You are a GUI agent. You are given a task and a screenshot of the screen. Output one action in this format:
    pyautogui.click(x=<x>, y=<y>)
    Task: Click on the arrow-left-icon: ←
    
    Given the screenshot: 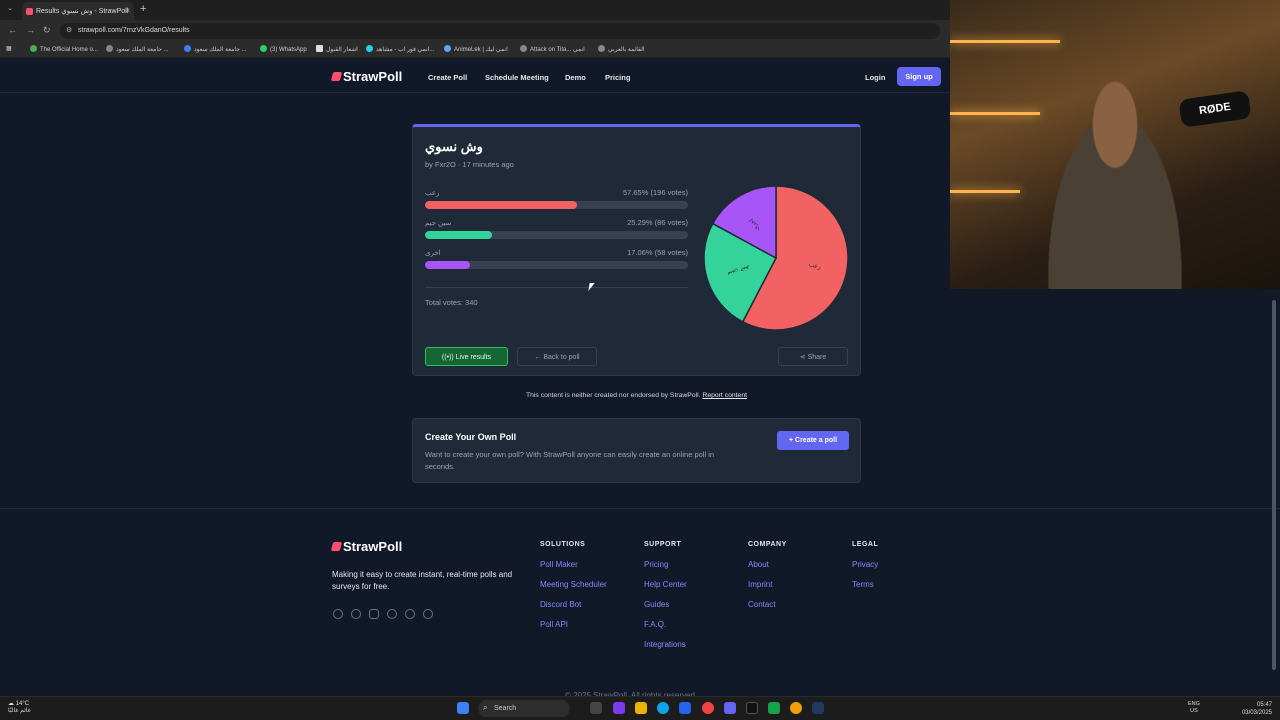 What is the action you would take?
    pyautogui.click(x=538, y=357)
    